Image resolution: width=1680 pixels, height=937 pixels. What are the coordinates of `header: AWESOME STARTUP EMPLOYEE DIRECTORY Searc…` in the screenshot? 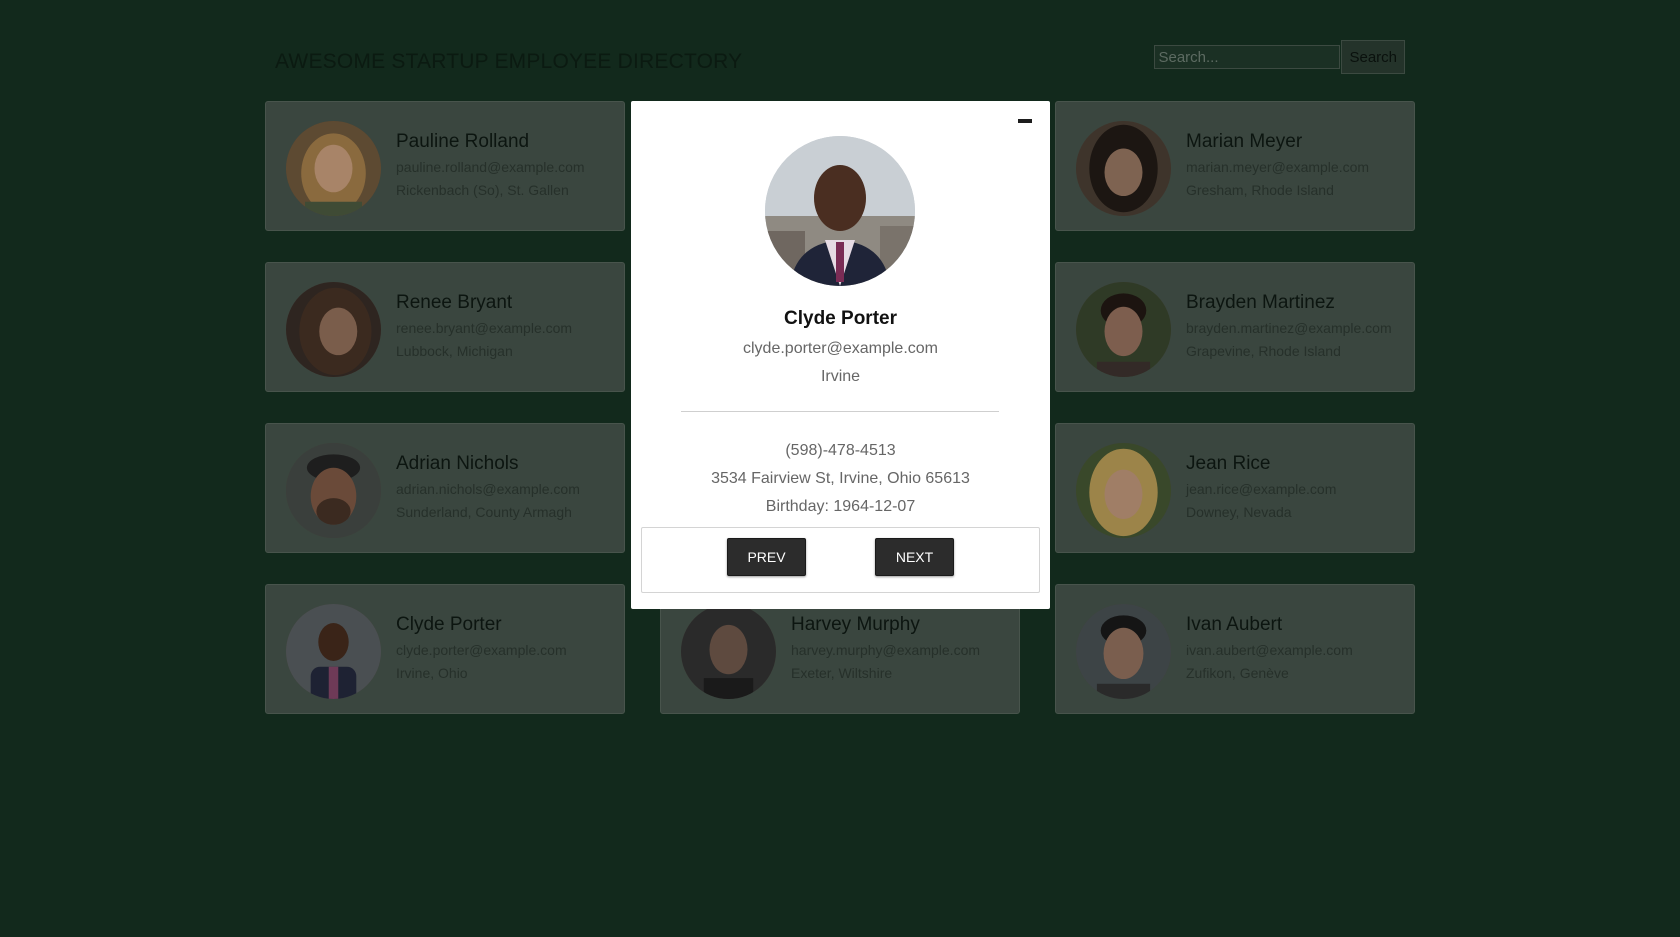 It's located at (840, 62).